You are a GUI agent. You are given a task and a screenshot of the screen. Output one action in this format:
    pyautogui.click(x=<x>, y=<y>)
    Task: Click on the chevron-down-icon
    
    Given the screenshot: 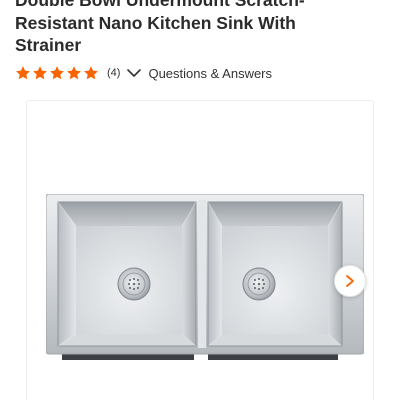 What is the action you would take?
    pyautogui.click(x=134, y=73)
    